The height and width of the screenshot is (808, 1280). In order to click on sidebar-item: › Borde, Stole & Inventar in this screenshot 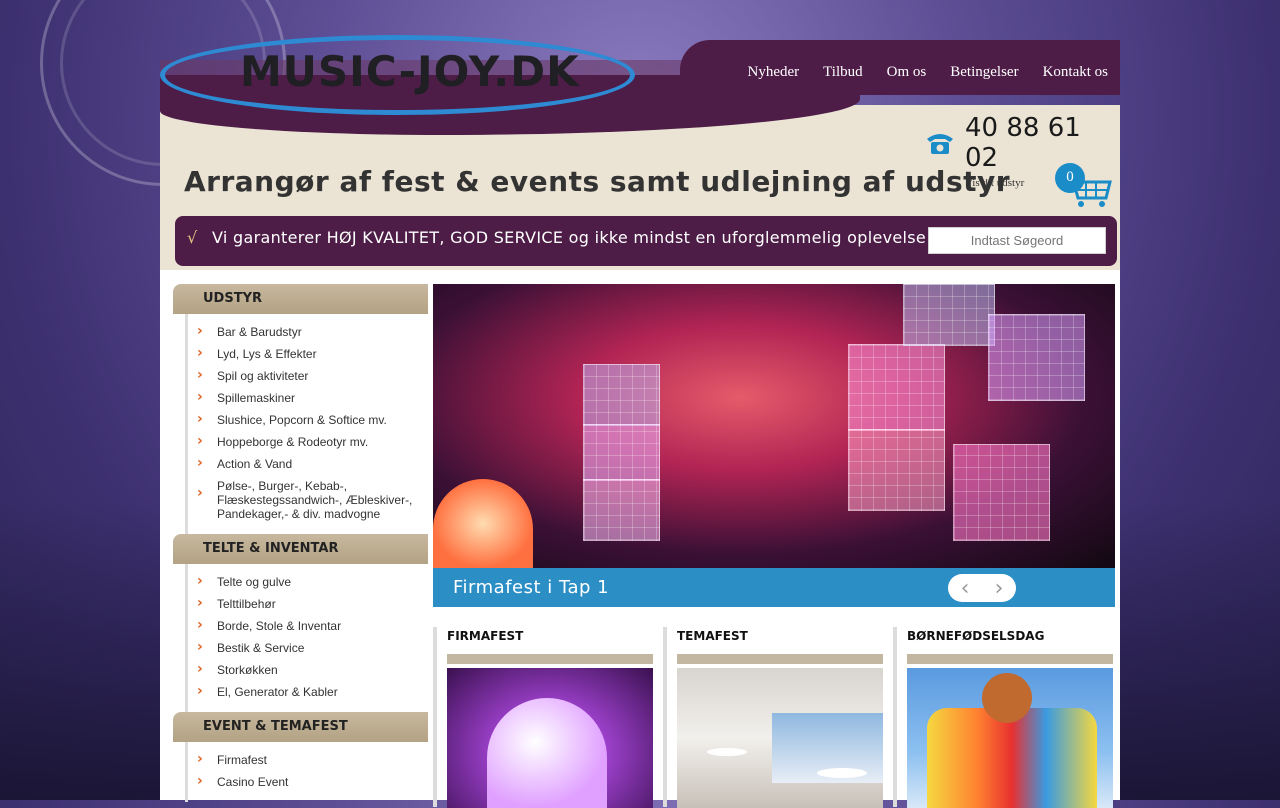, I will do `click(308, 627)`.